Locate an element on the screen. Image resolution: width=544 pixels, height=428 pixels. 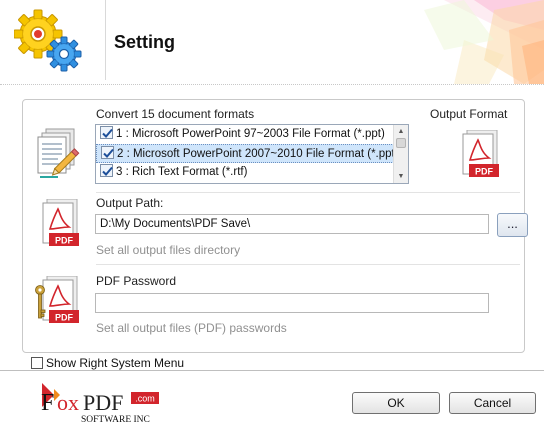
cancel-button: Cancel is located at coordinates (492, 403).